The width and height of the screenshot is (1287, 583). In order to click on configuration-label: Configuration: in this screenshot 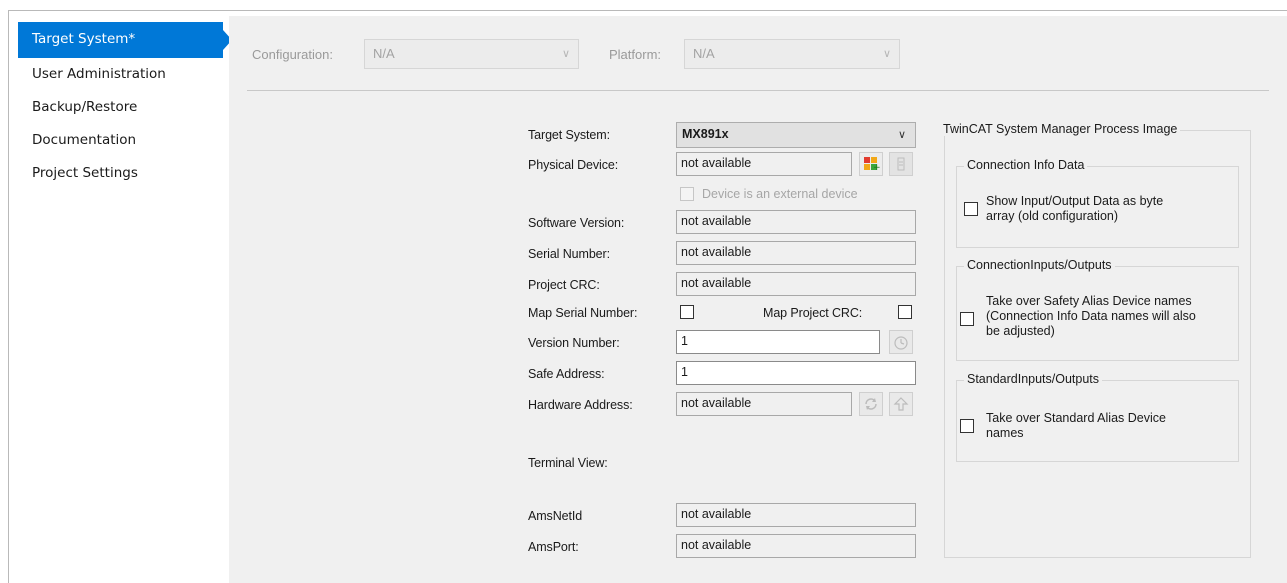, I will do `click(292, 54)`.